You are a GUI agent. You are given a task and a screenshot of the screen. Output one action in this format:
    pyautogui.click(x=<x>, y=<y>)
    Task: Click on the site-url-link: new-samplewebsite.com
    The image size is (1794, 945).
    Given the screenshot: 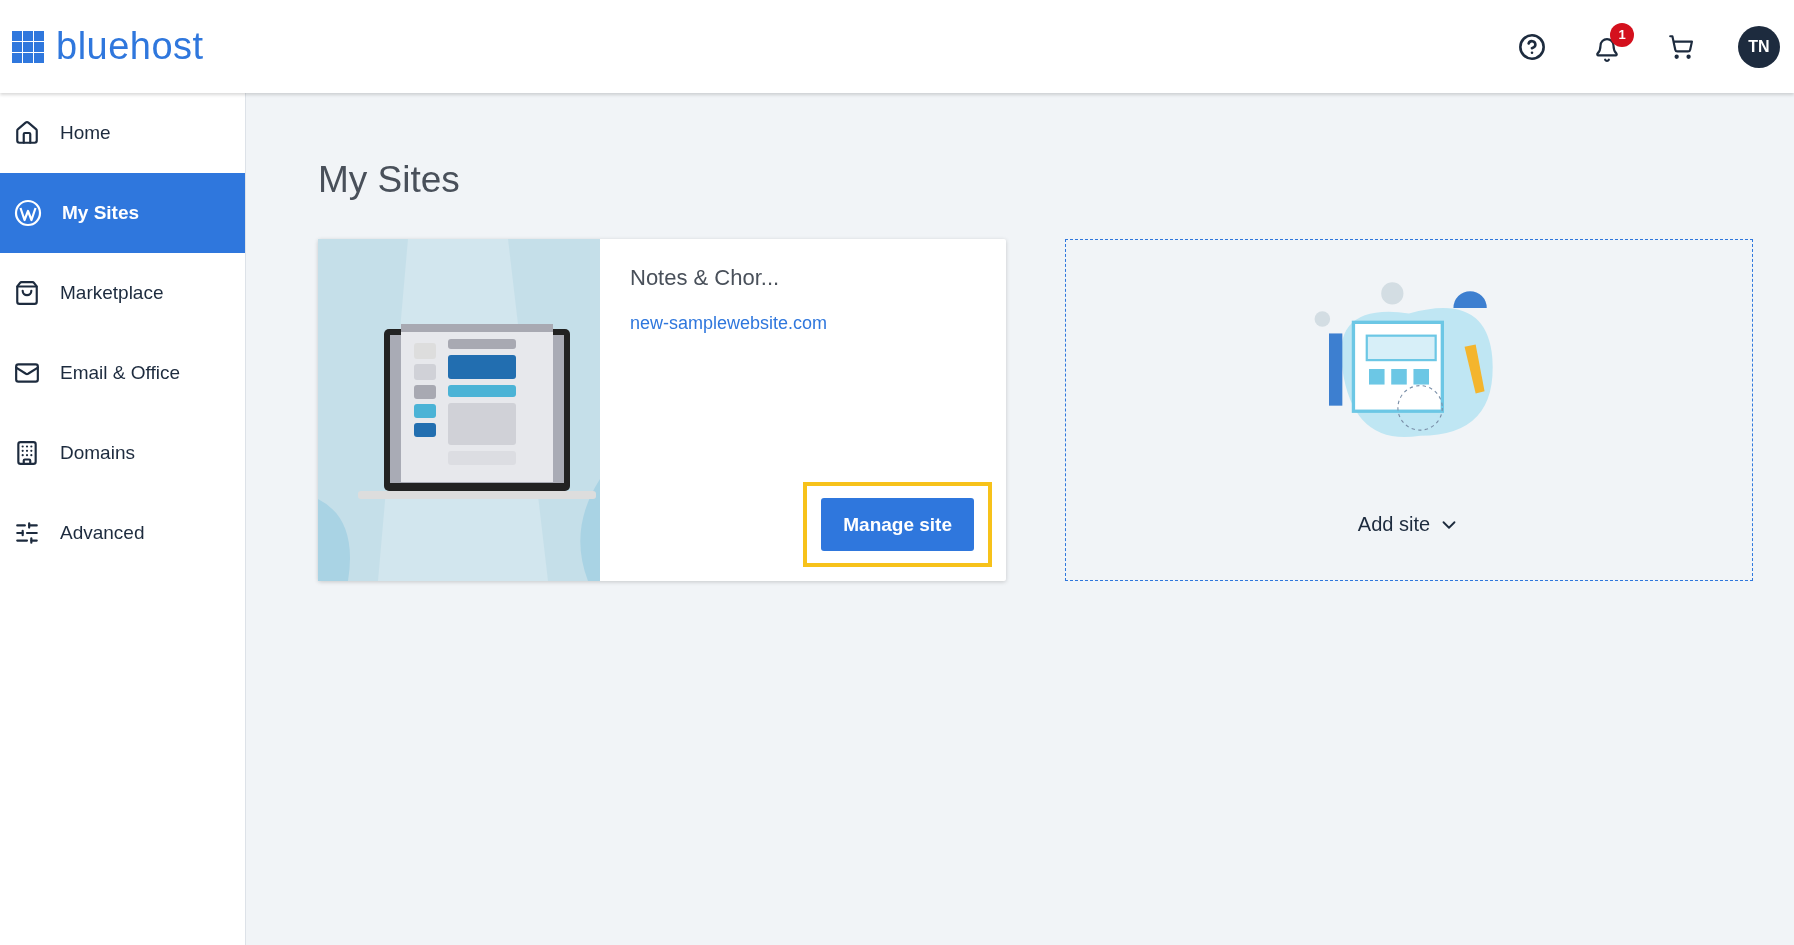 What is the action you would take?
    pyautogui.click(x=729, y=323)
    